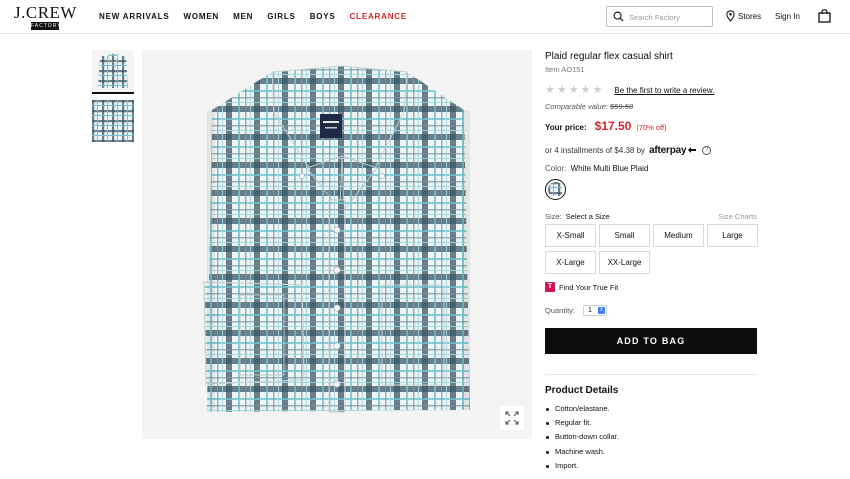 This screenshot has width=850, height=479. Describe the element at coordinates (651, 409) in the screenshot. I see `list-item: Cotton/elastane.` at that location.